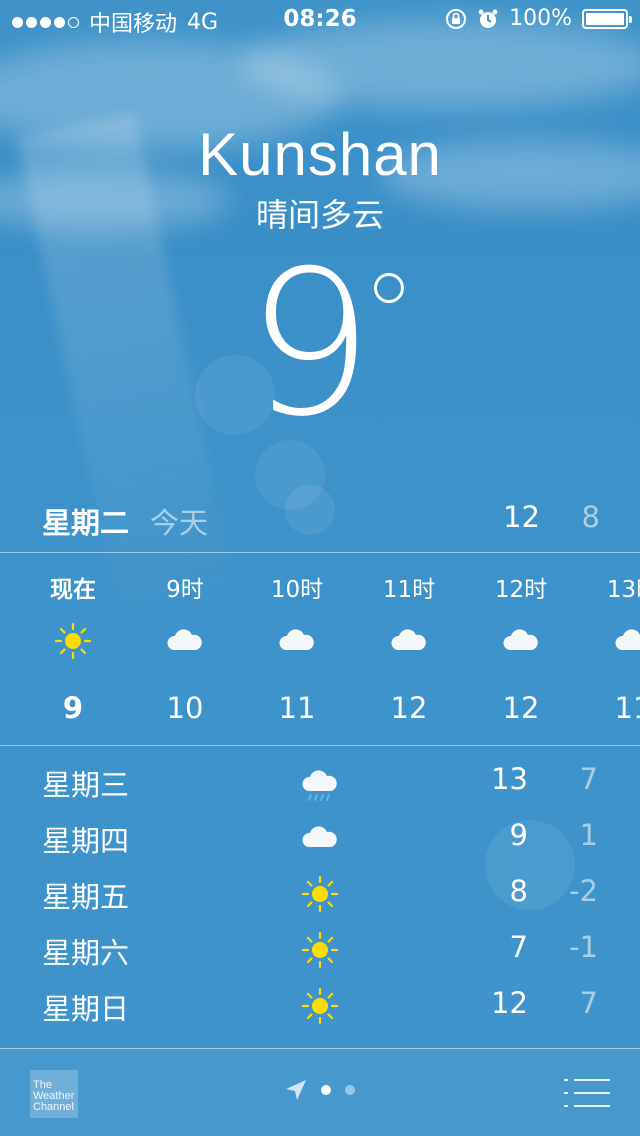 The width and height of the screenshot is (640, 1136). What do you see at coordinates (86, 523) in the screenshot?
I see `today-weekday: 星期二` at bounding box center [86, 523].